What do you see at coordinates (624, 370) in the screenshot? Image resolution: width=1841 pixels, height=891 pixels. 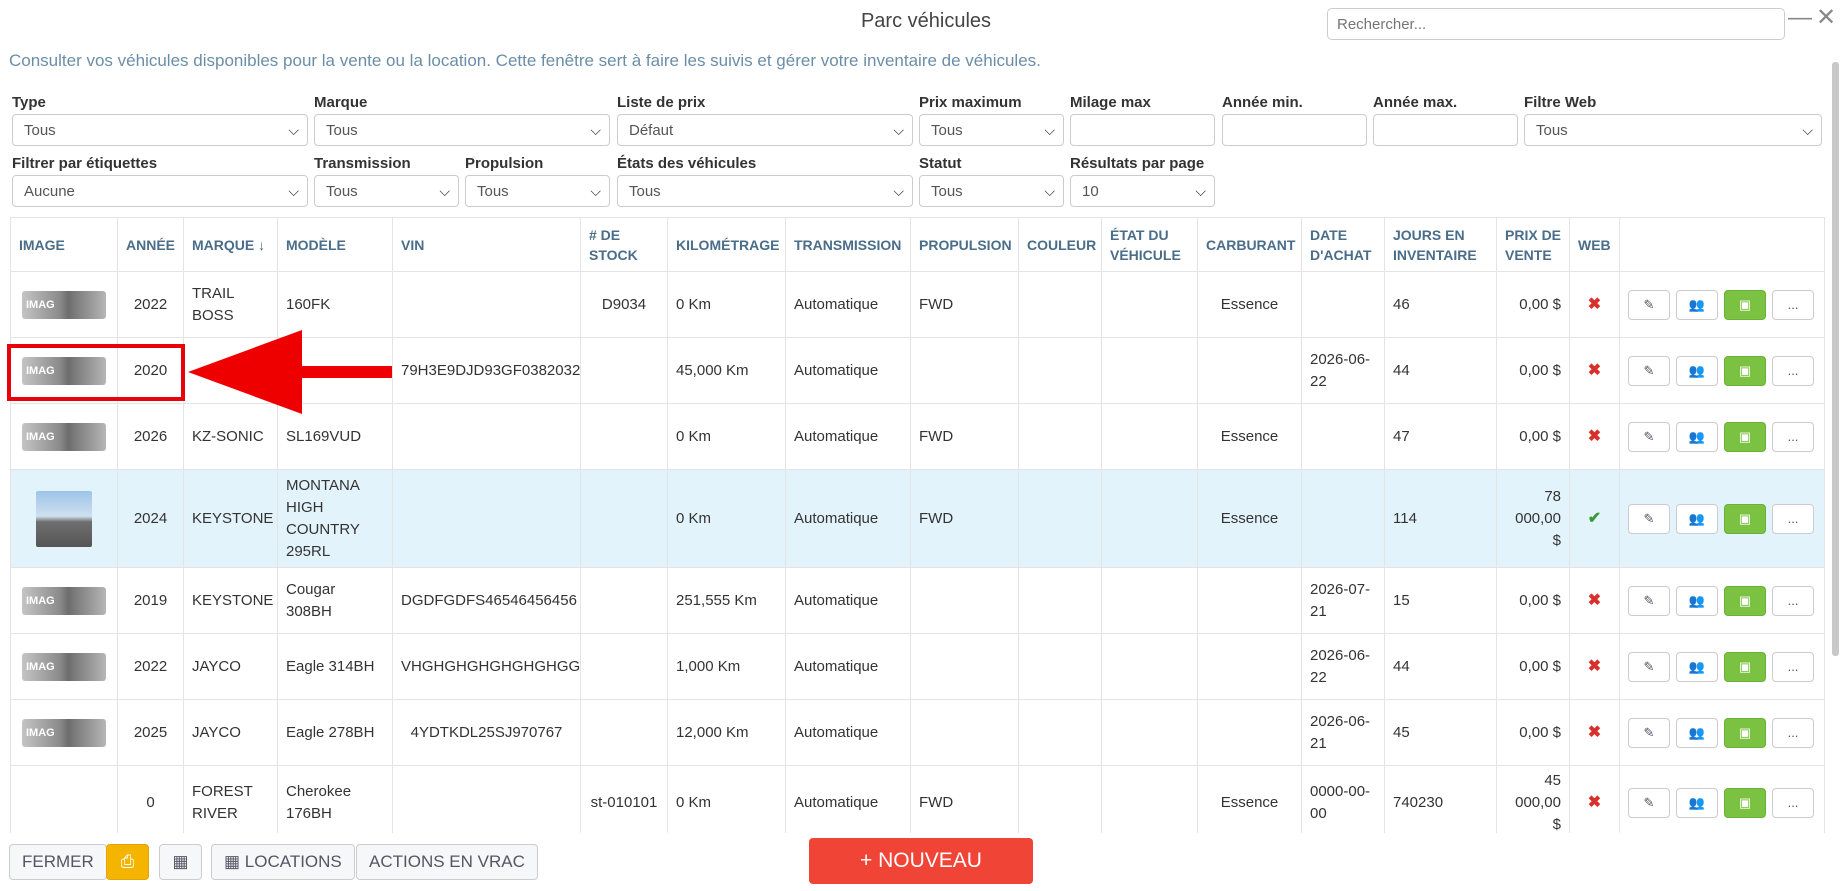 I see `cell-stock` at bounding box center [624, 370].